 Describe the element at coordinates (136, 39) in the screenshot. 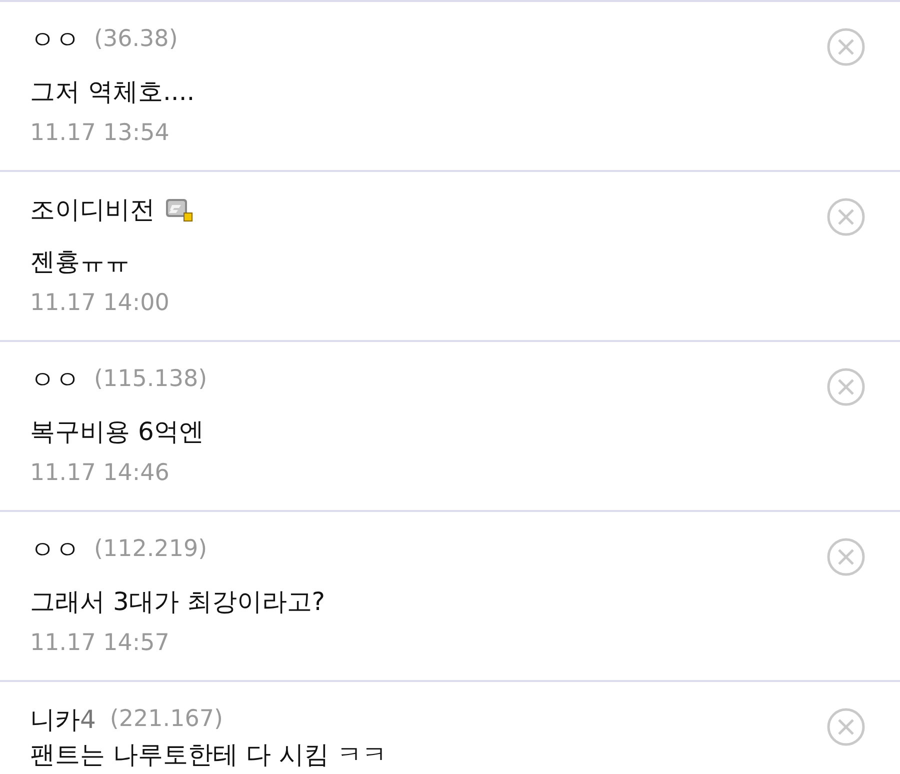

I see `author-ip: (36.38)` at that location.